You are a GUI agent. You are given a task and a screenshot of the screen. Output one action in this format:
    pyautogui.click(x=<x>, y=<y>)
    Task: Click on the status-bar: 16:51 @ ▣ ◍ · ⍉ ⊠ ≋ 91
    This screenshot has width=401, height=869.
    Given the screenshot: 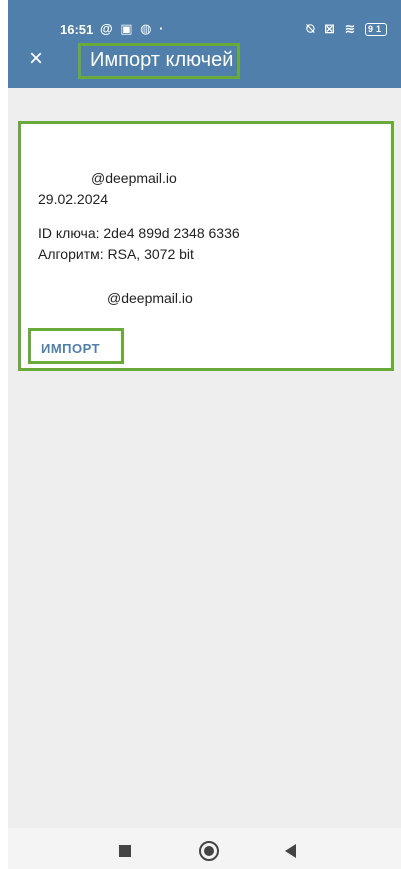 What is the action you would take?
    pyautogui.click(x=204, y=18)
    